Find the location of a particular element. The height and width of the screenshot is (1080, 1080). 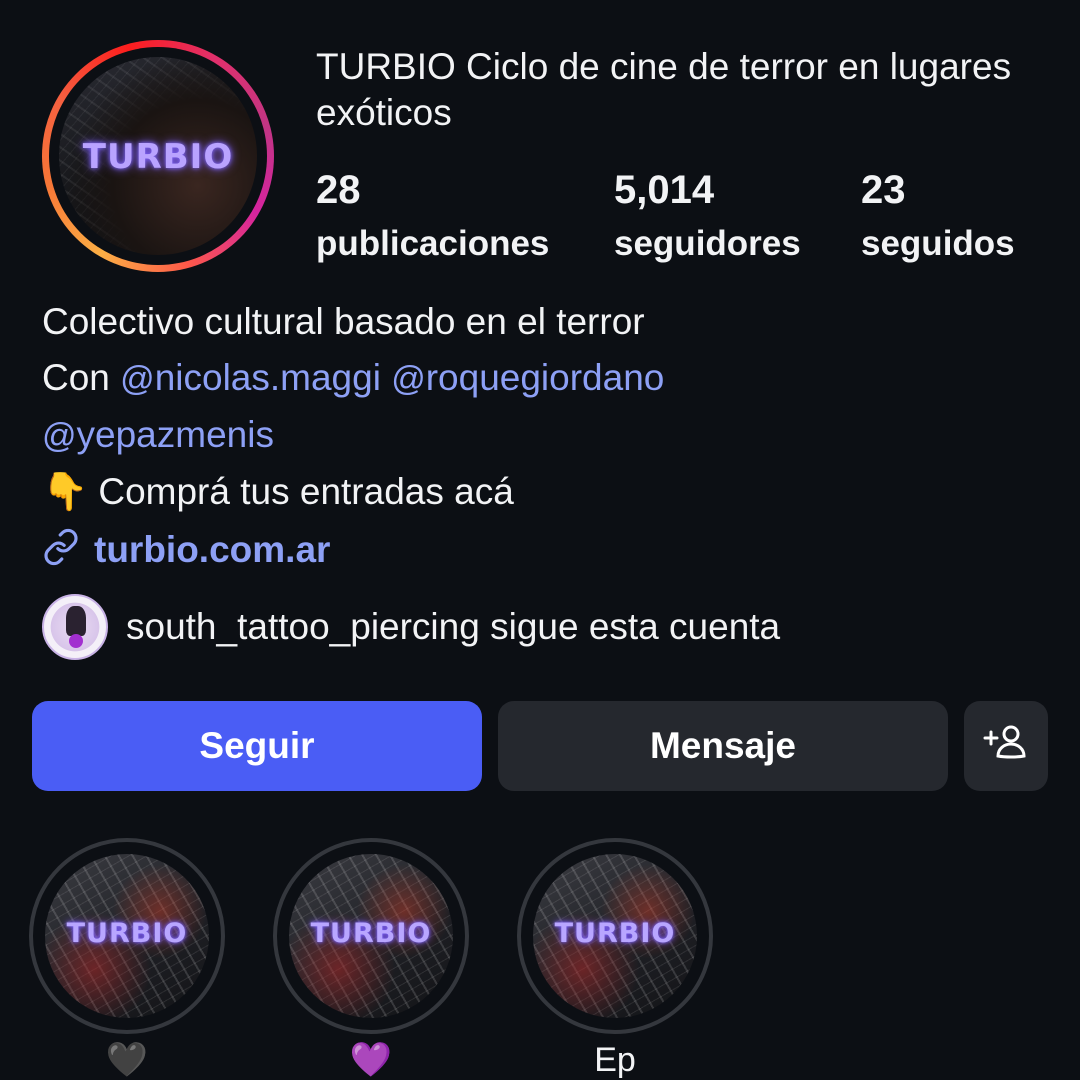

stat-posts: 28 publicaciones is located at coordinates (432, 216).